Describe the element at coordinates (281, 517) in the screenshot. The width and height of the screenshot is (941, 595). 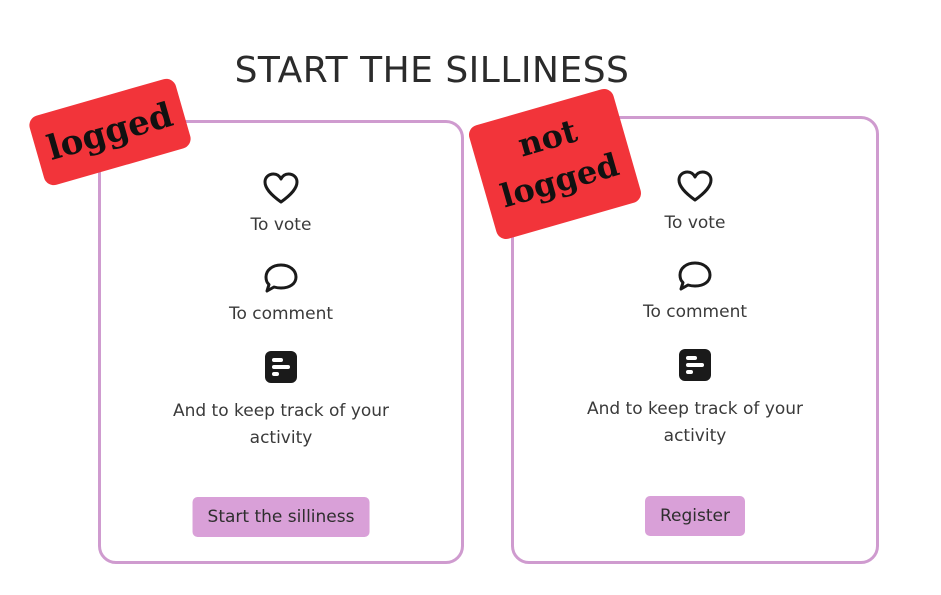
I see `start-silliness-button: Start the silliness` at that location.